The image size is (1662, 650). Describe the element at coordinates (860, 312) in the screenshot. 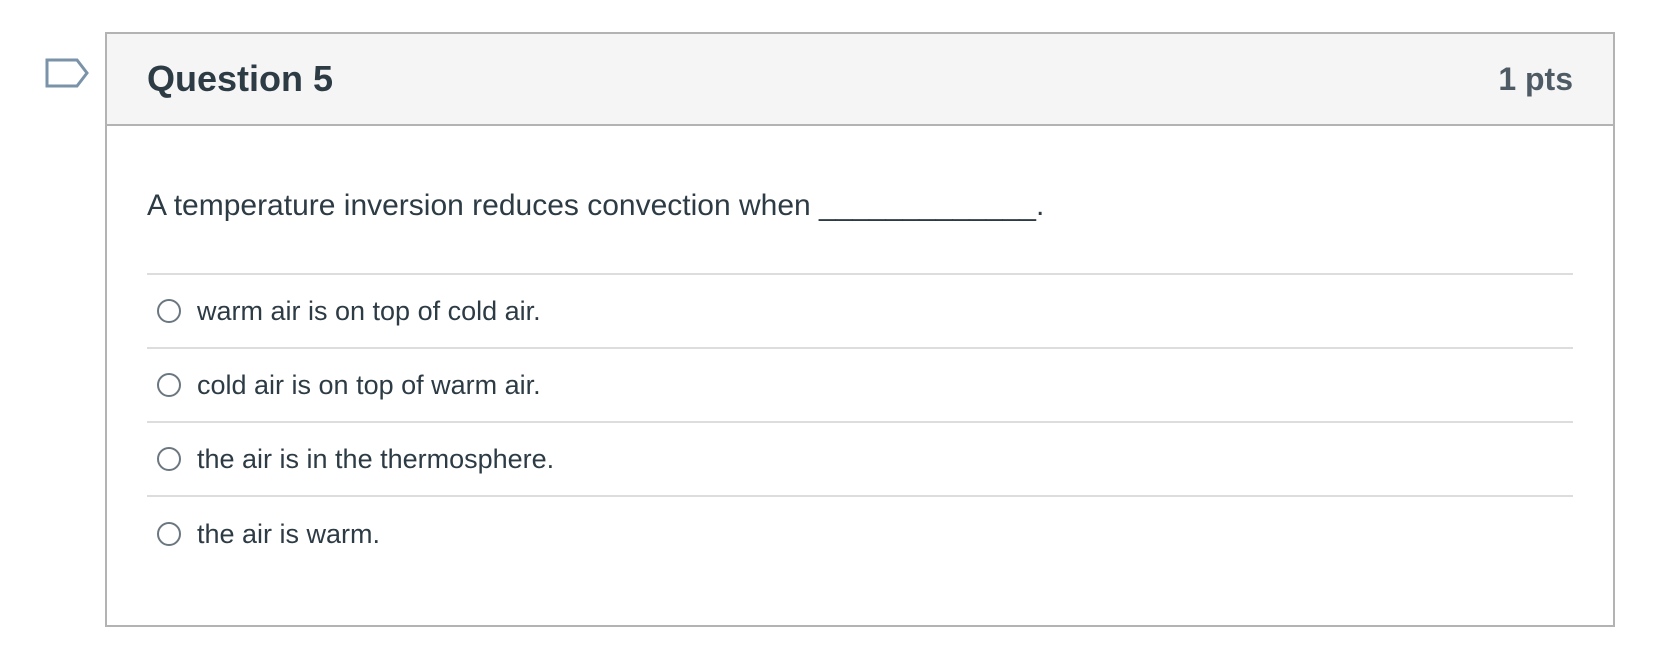

I see `answer-option: warm air is on top of cold air.` at that location.